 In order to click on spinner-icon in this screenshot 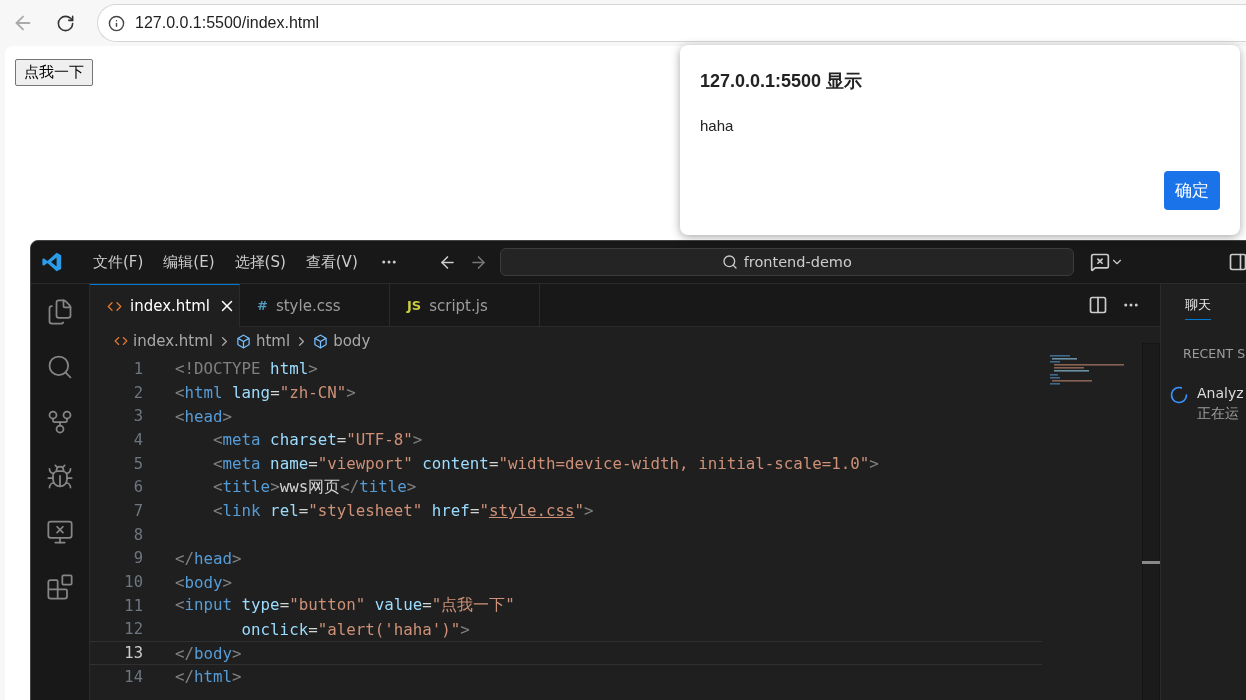, I will do `click(1179, 395)`.